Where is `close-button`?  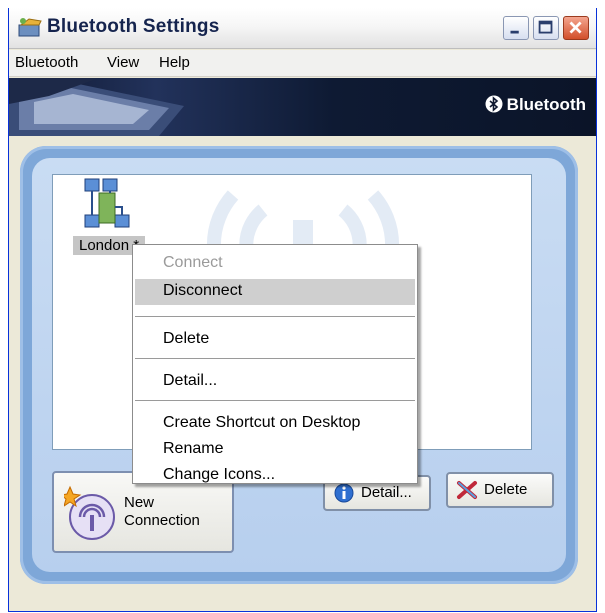
close-button is located at coordinates (576, 28).